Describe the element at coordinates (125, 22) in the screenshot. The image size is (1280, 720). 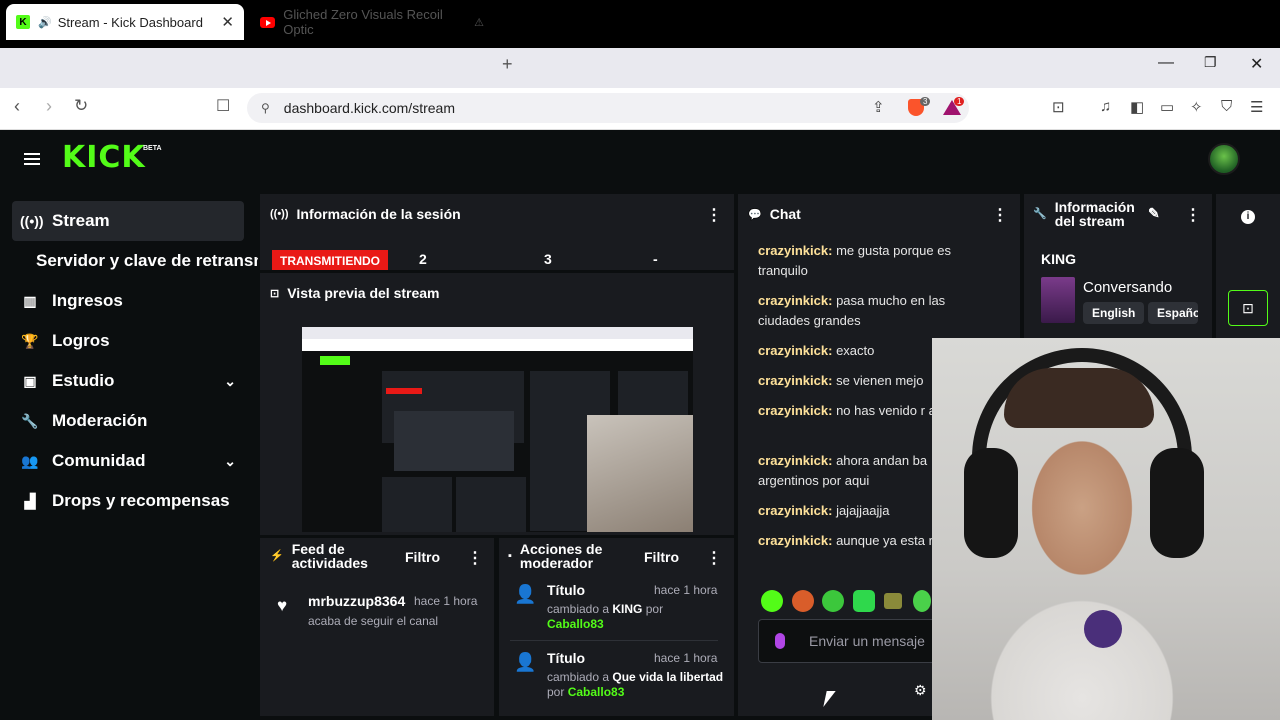
I see `browser-tab-active: K 🔊 Stream - Kick Dashboard ✕` at that location.